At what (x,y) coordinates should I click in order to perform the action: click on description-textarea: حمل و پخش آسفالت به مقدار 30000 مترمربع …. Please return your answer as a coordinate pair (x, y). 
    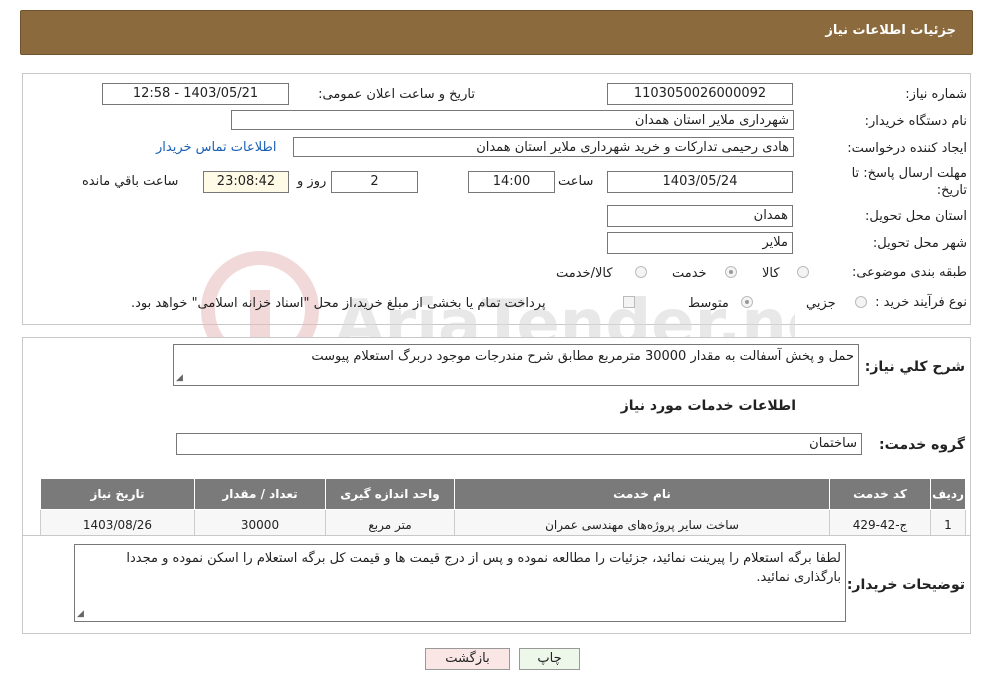
    Looking at the image, I should click on (516, 365).